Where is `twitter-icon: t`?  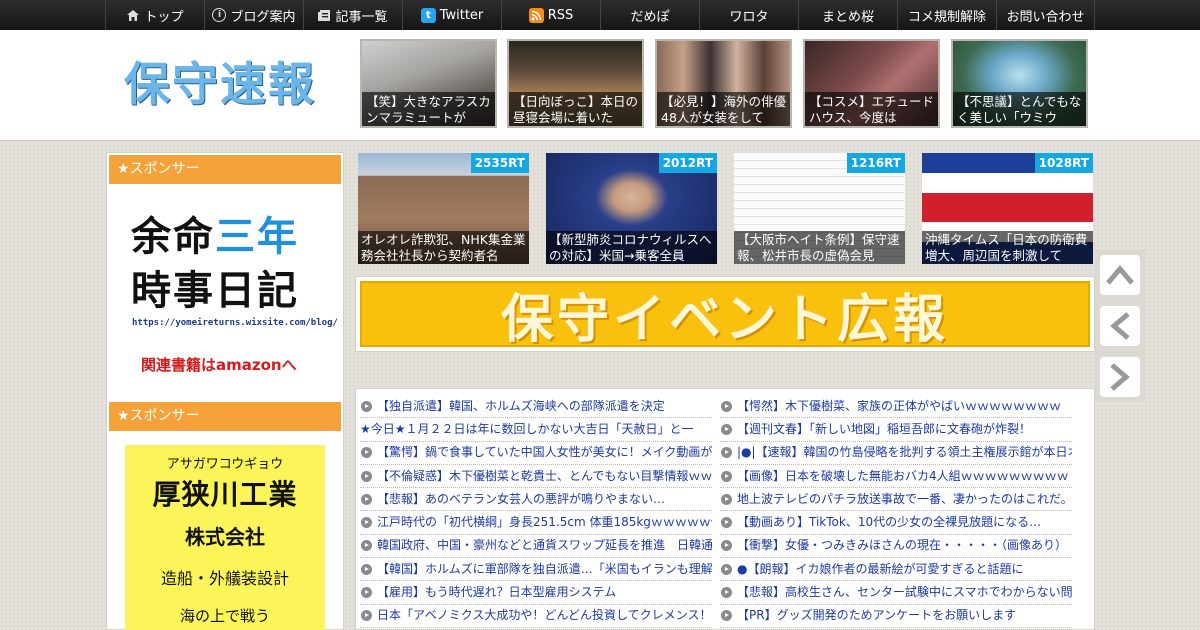
twitter-icon: t is located at coordinates (428, 15).